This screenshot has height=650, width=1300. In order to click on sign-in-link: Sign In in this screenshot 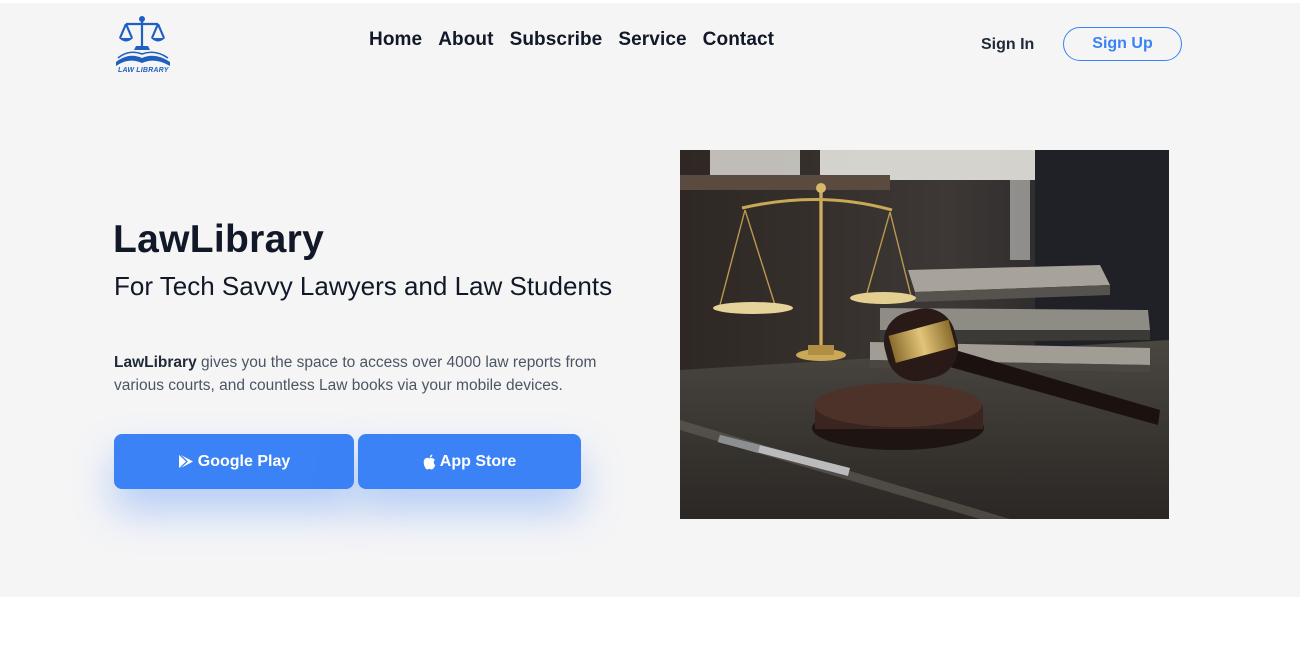, I will do `click(1007, 45)`.